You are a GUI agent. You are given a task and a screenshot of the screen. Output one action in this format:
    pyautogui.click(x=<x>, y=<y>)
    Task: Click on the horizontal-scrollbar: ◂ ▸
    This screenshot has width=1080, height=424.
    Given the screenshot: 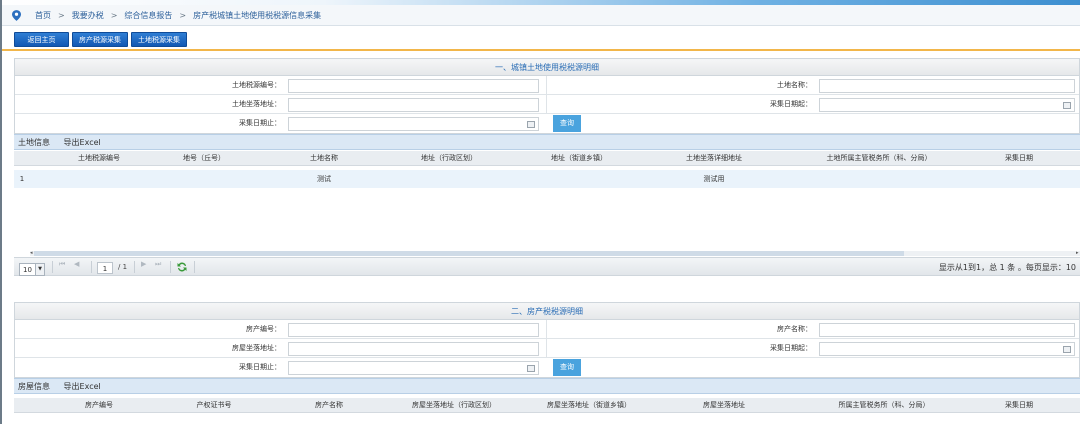 What is the action you would take?
    pyautogui.click(x=555, y=253)
    